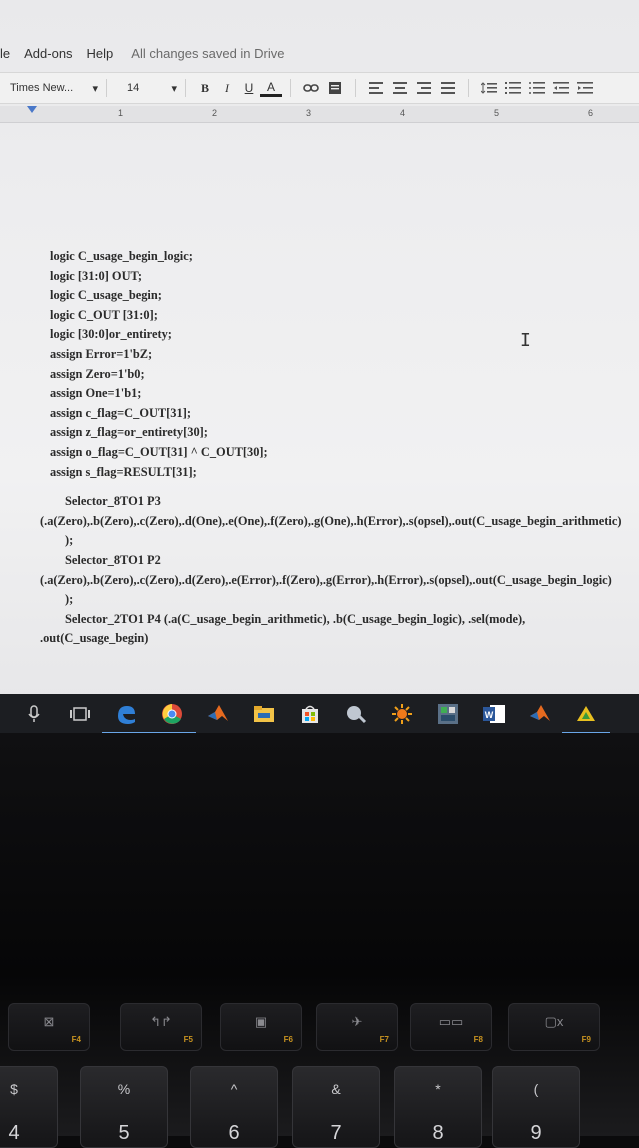 This screenshot has width=639, height=1148. What do you see at coordinates (100, 53) in the screenshot?
I see `menu-item-help: Help` at bounding box center [100, 53].